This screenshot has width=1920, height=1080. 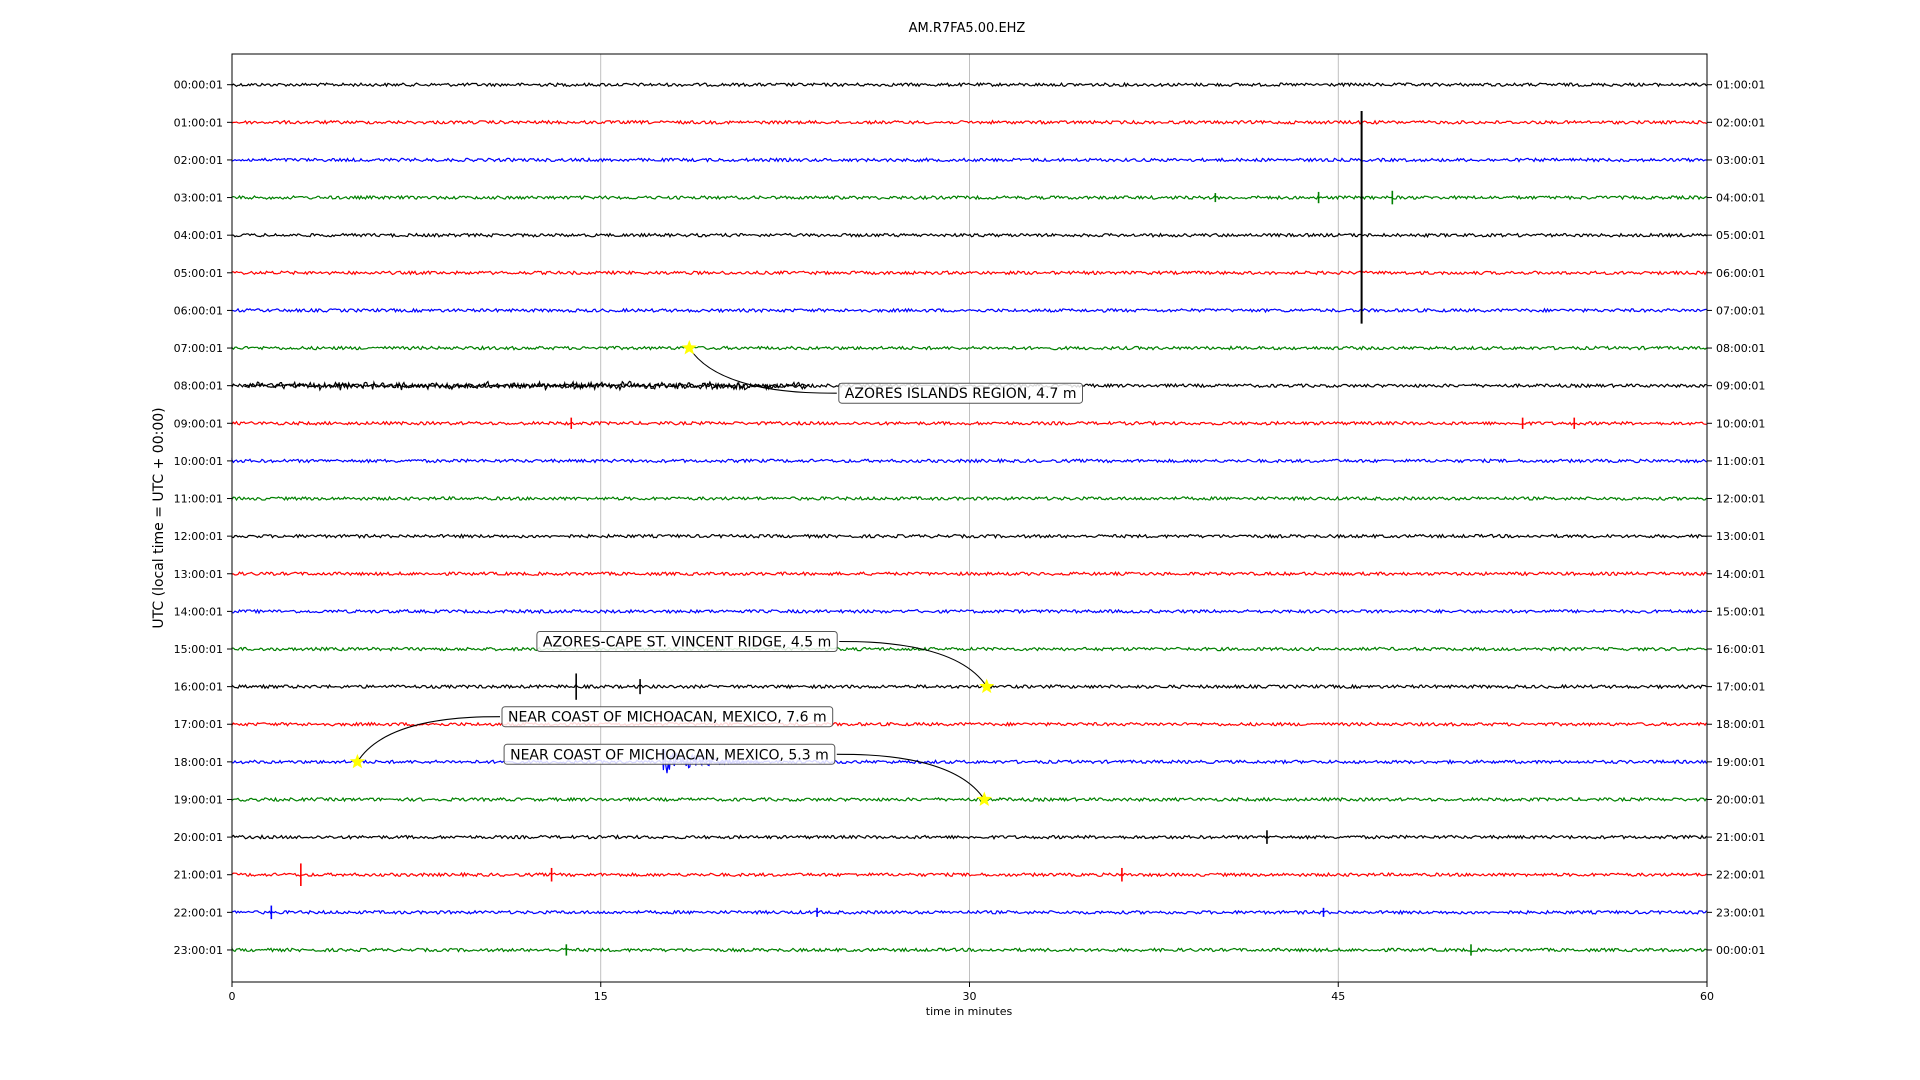 I want to click on event-label-0: AZORES ISLANDS REGION, 4.7 m, so click(x=960, y=393).